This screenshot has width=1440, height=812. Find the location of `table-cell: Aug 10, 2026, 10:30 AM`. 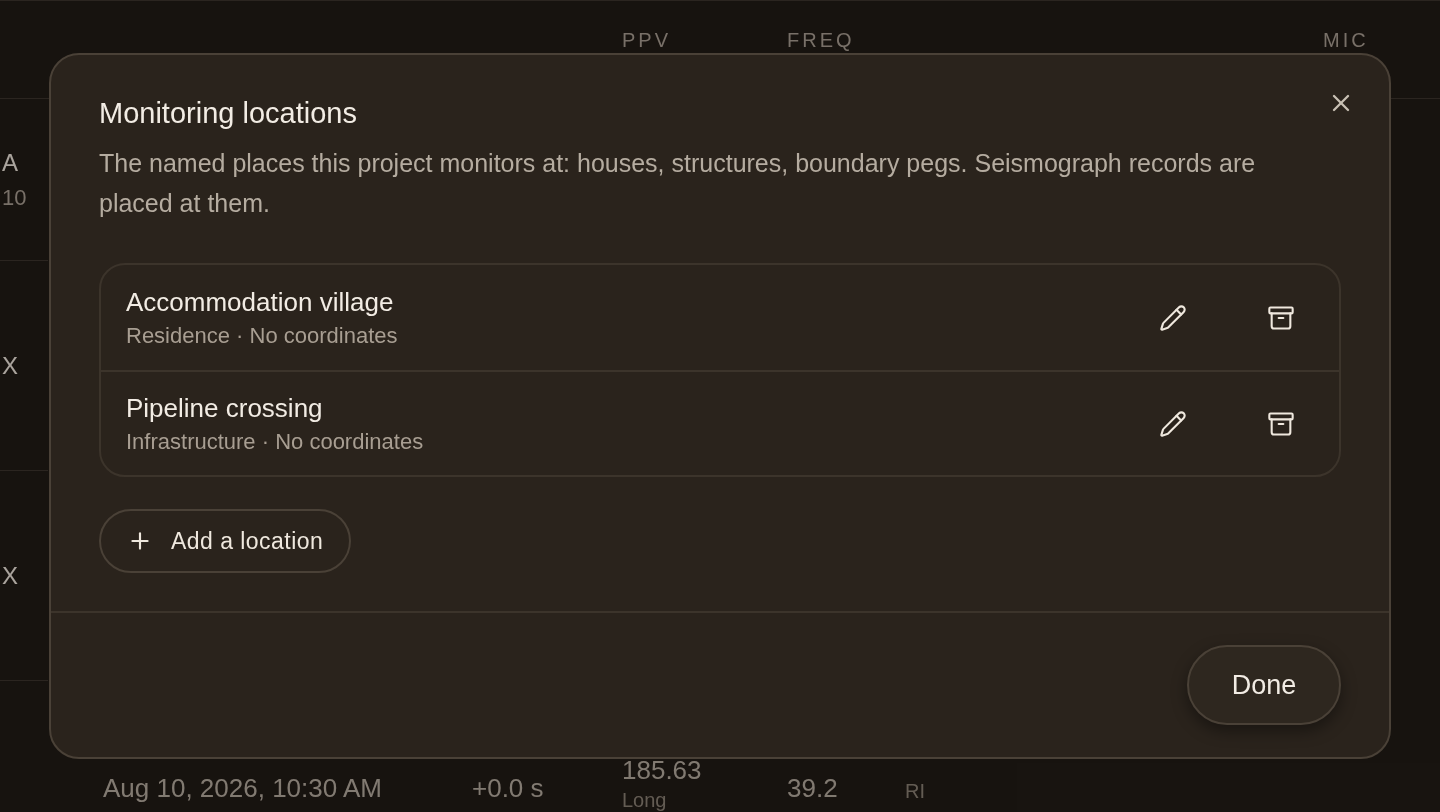

table-cell: Aug 10, 2026, 10:30 AM is located at coordinates (242, 788).